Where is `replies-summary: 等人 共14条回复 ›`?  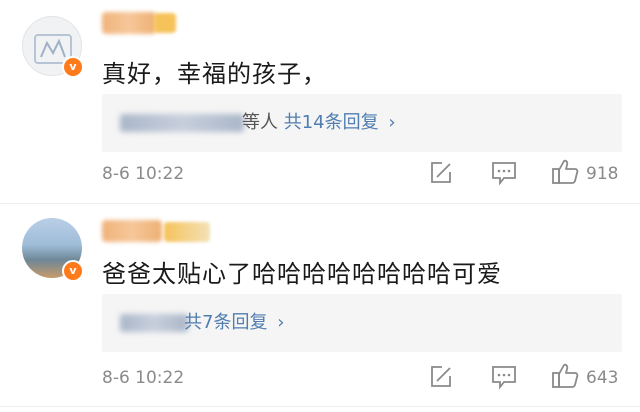 replies-summary: 等人 共14条回复 › is located at coordinates (319, 121).